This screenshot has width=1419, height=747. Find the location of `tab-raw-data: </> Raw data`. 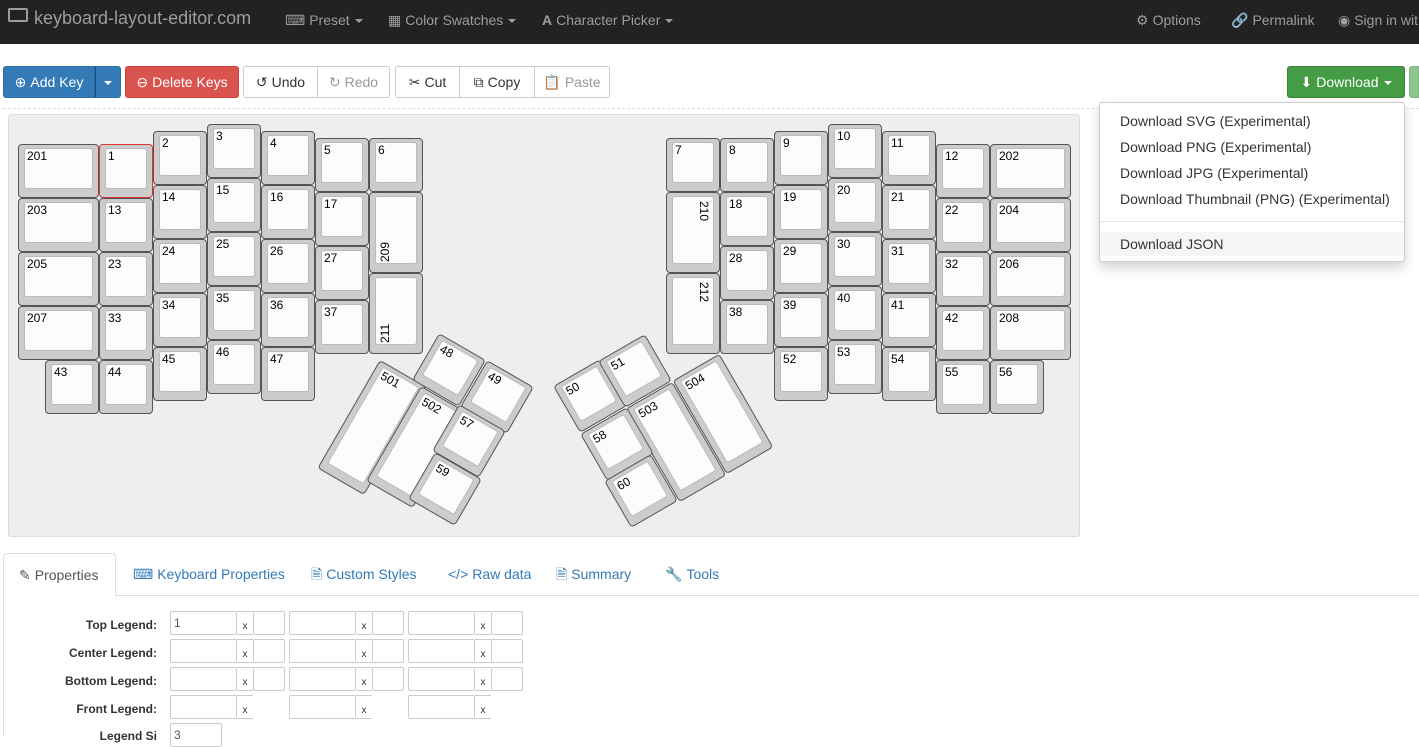

tab-raw-data: </> Raw data is located at coordinates (489, 574).